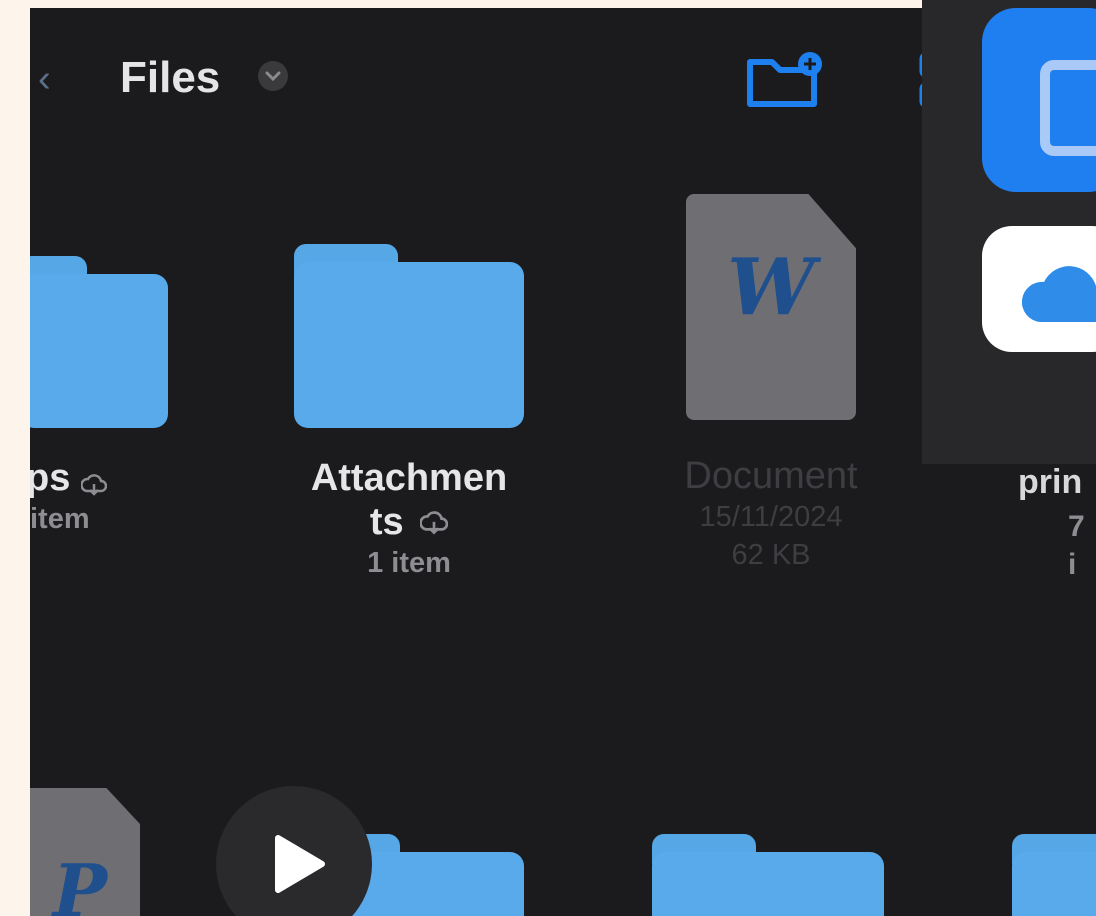  Describe the element at coordinates (60, 519) in the screenshot. I see `item-subtitle: item` at that location.